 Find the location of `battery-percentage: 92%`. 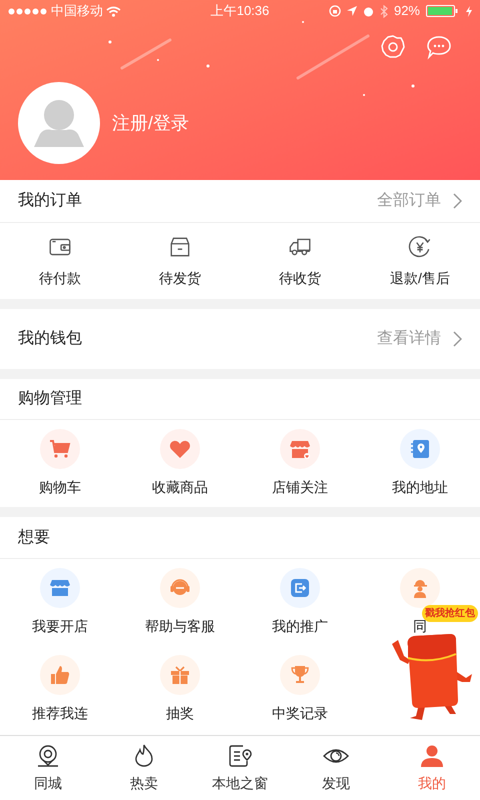

battery-percentage: 92% is located at coordinates (407, 11).